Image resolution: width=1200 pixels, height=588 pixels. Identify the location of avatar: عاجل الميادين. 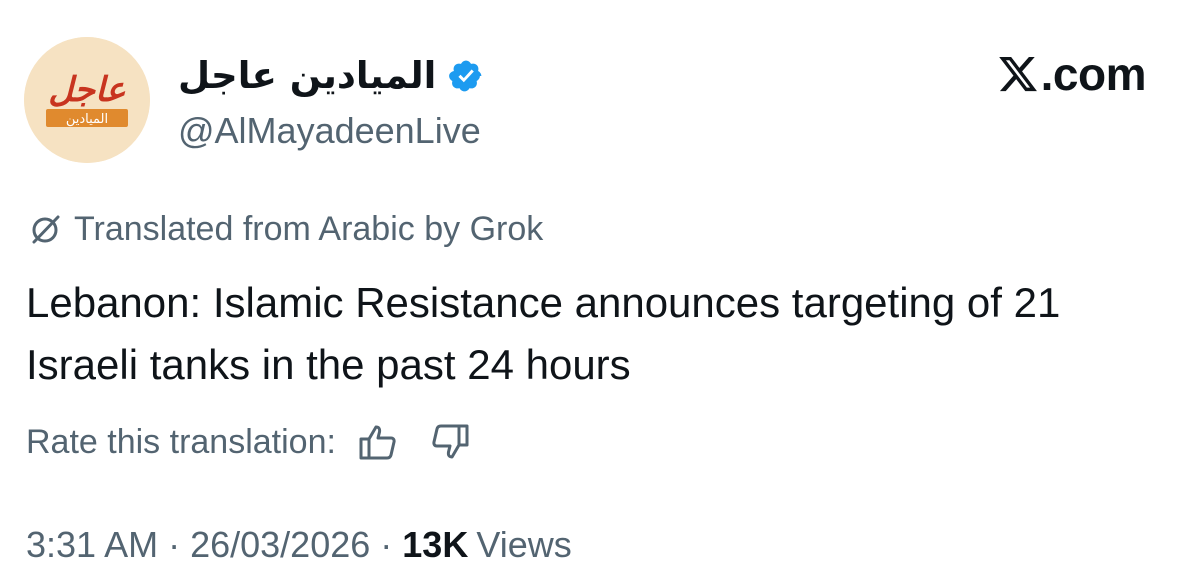
(87, 100).